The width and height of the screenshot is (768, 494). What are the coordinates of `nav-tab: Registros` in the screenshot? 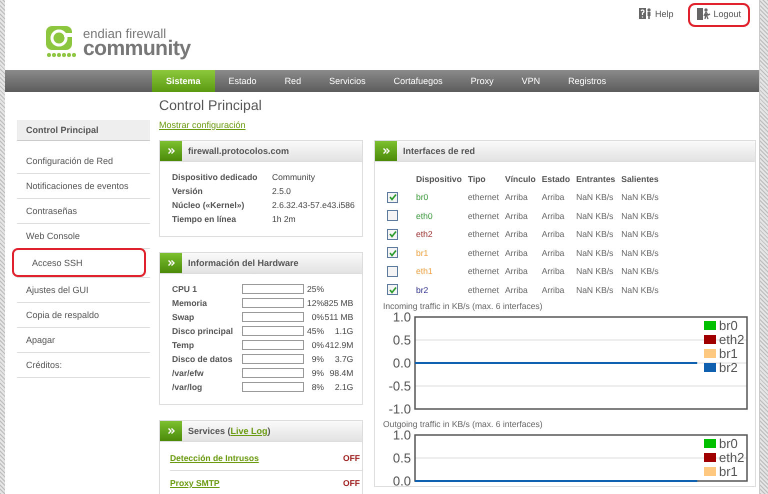 It's located at (587, 81).